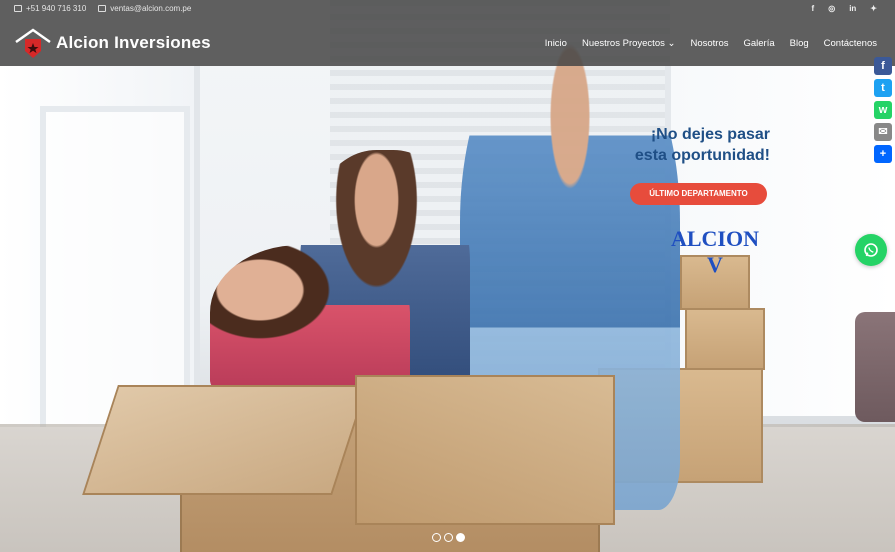 This screenshot has width=895, height=552. I want to click on instagram-icon: ◎, so click(831, 8).